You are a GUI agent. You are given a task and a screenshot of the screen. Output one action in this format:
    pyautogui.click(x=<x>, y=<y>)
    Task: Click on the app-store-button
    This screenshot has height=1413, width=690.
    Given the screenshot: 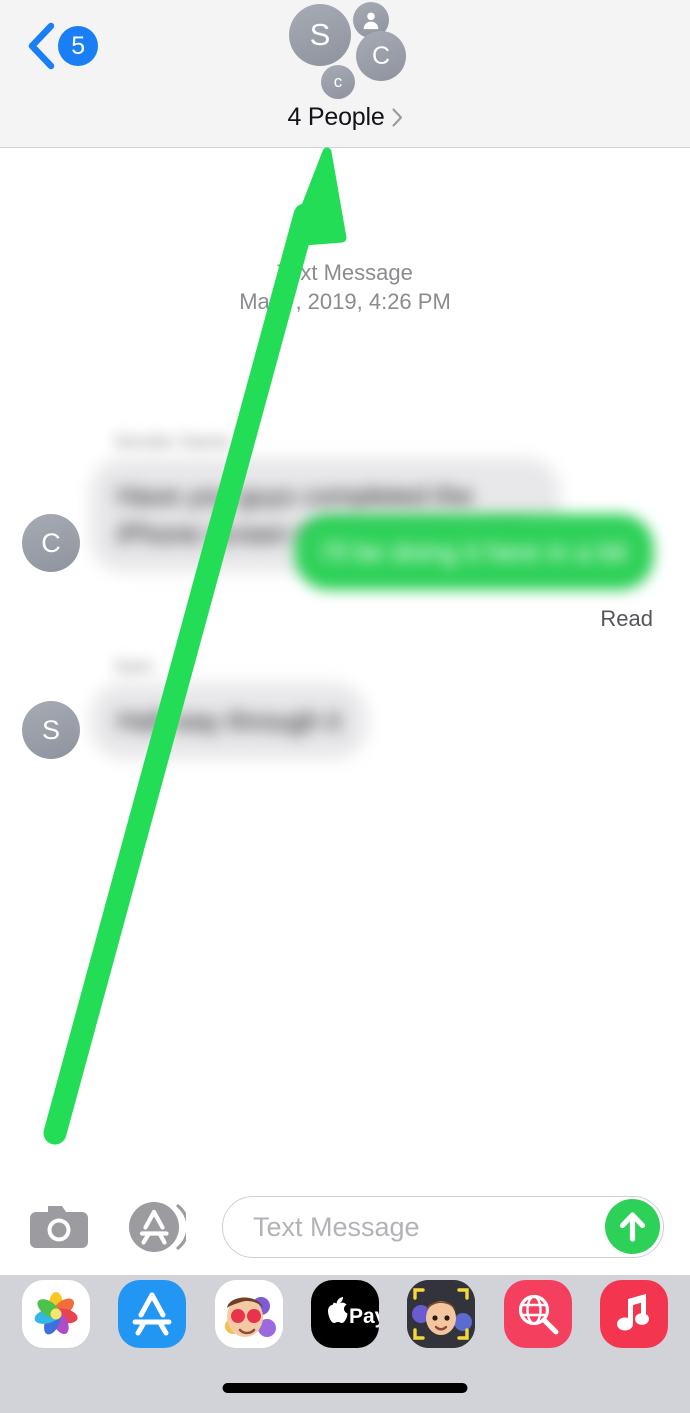 What is the action you would take?
    pyautogui.click(x=157, y=1227)
    